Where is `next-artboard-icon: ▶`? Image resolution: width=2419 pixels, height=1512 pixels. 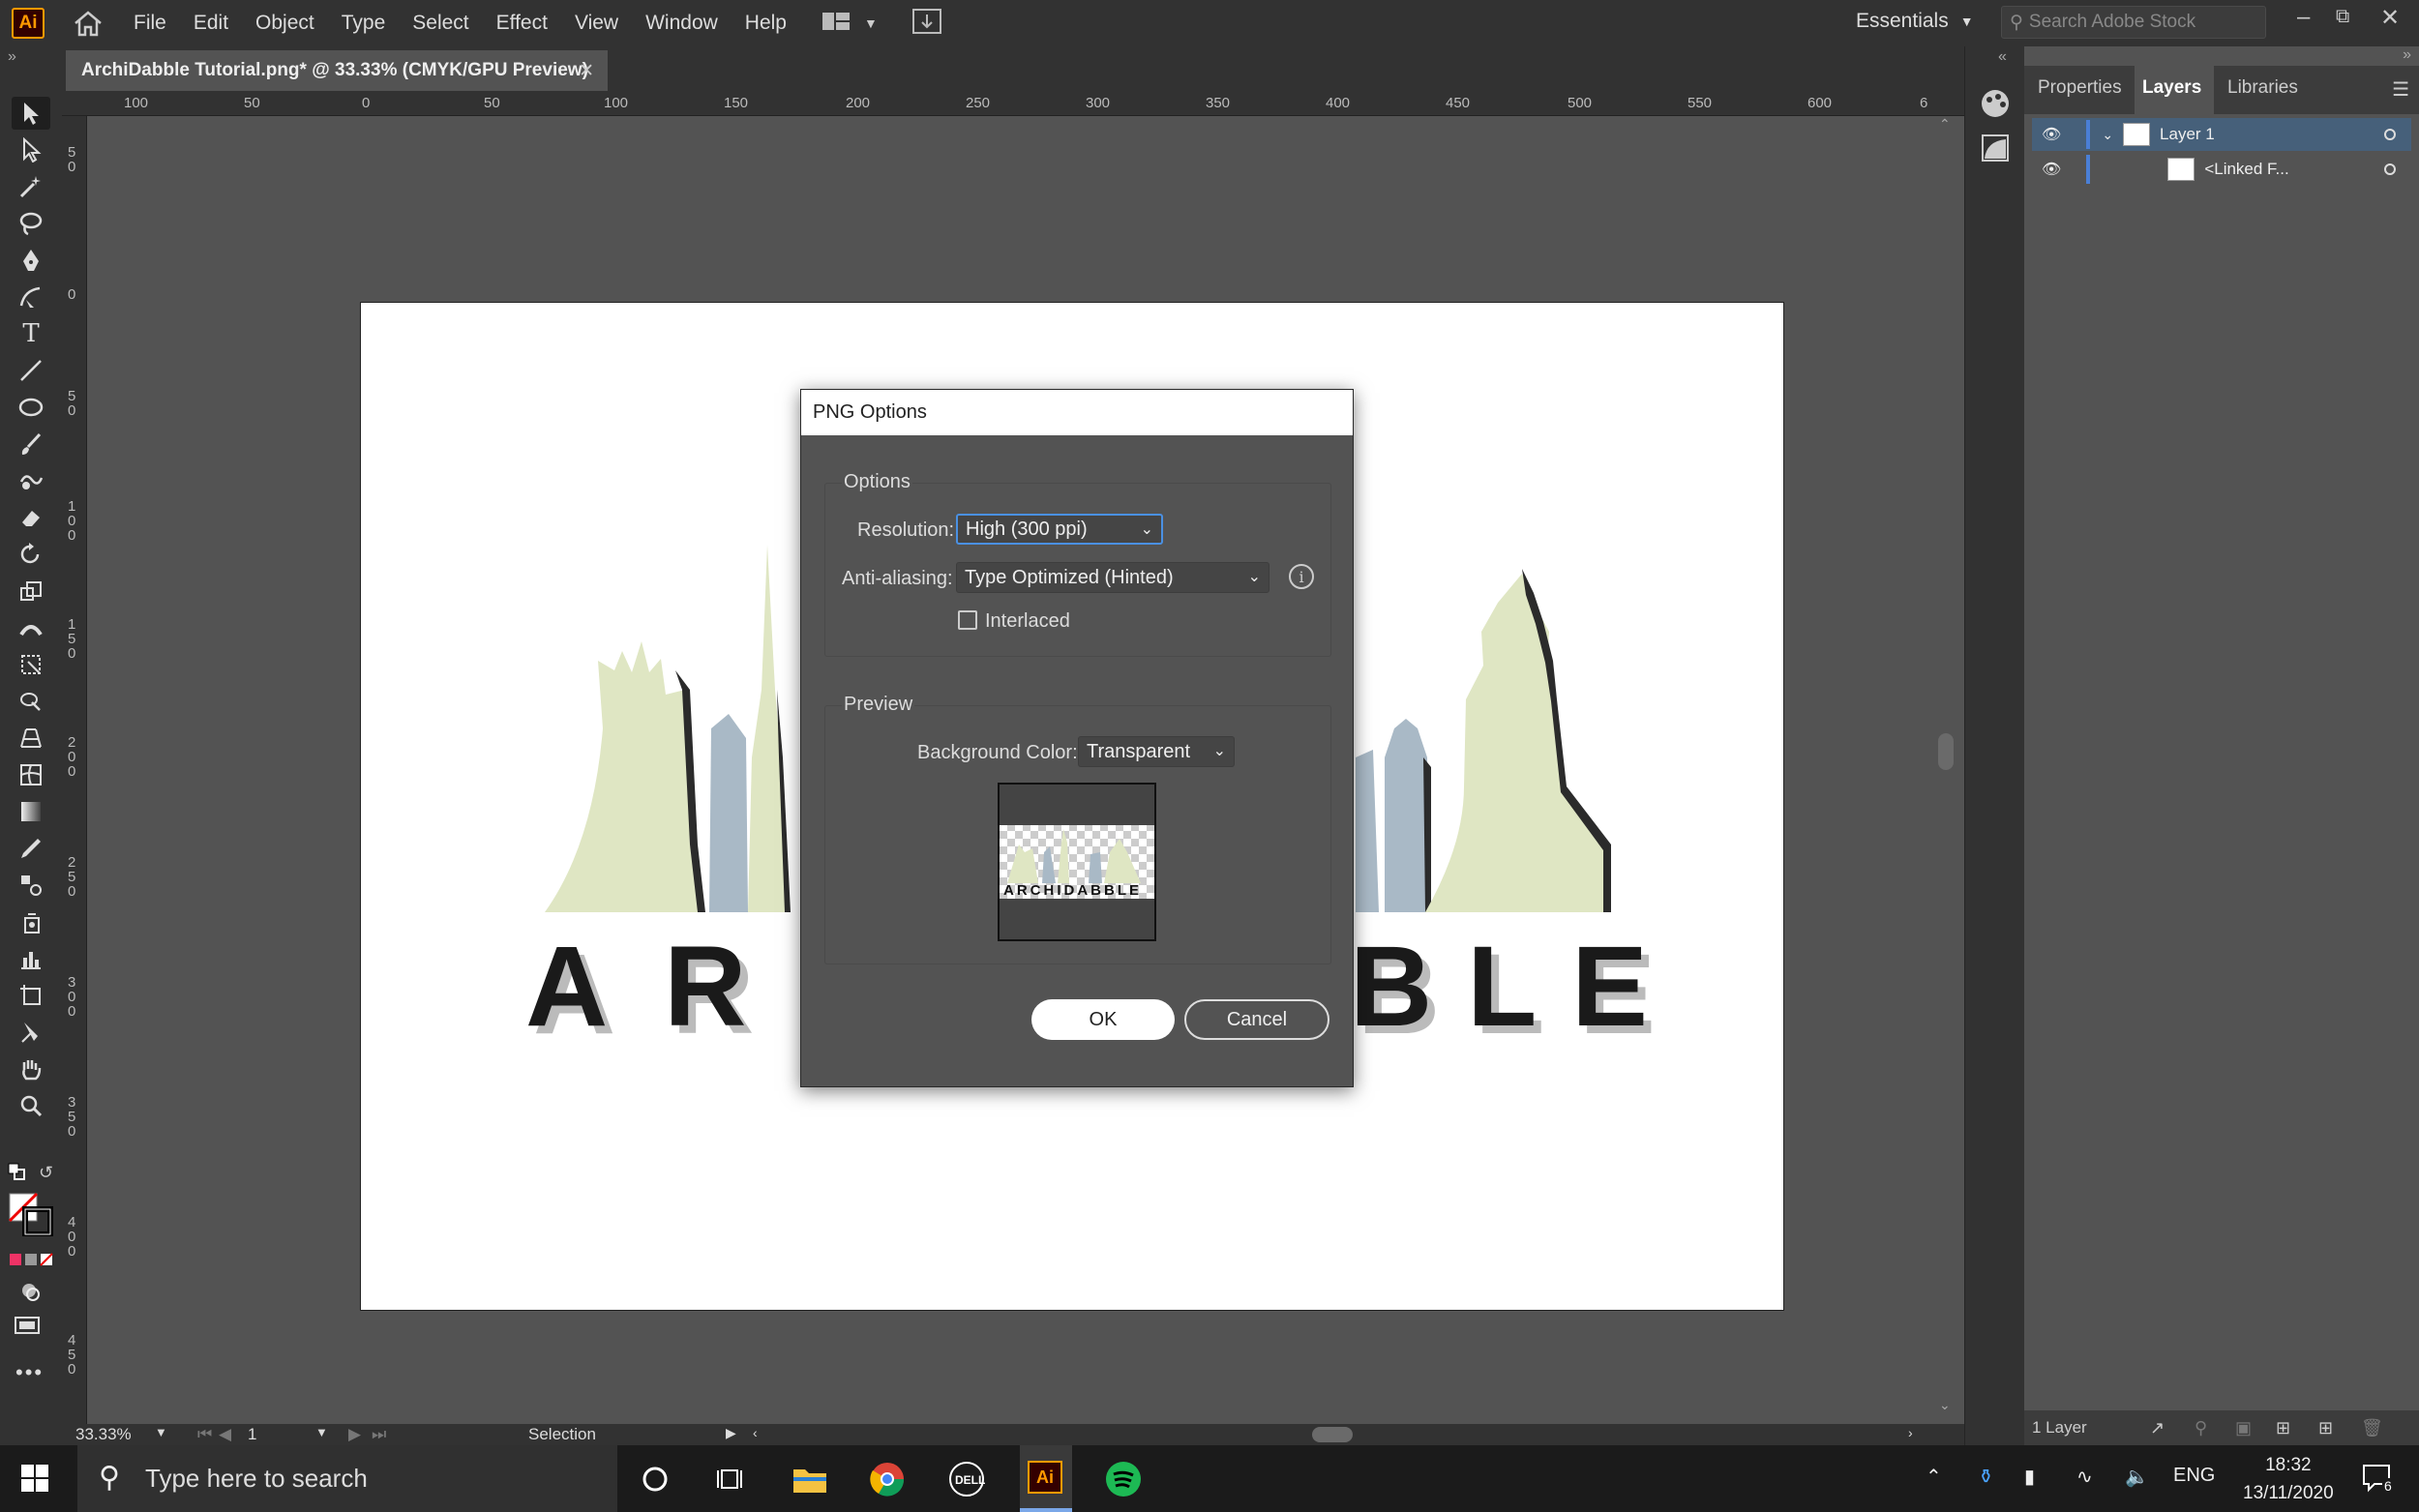
next-artboard-icon: ▶ is located at coordinates (355, 1434).